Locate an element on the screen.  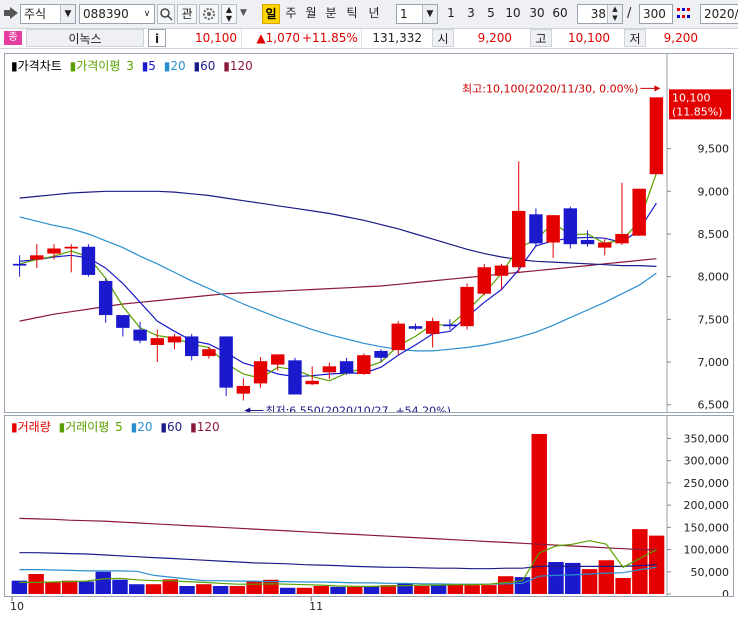
volume-tick-label: 200,000 is located at coordinates (707, 505).